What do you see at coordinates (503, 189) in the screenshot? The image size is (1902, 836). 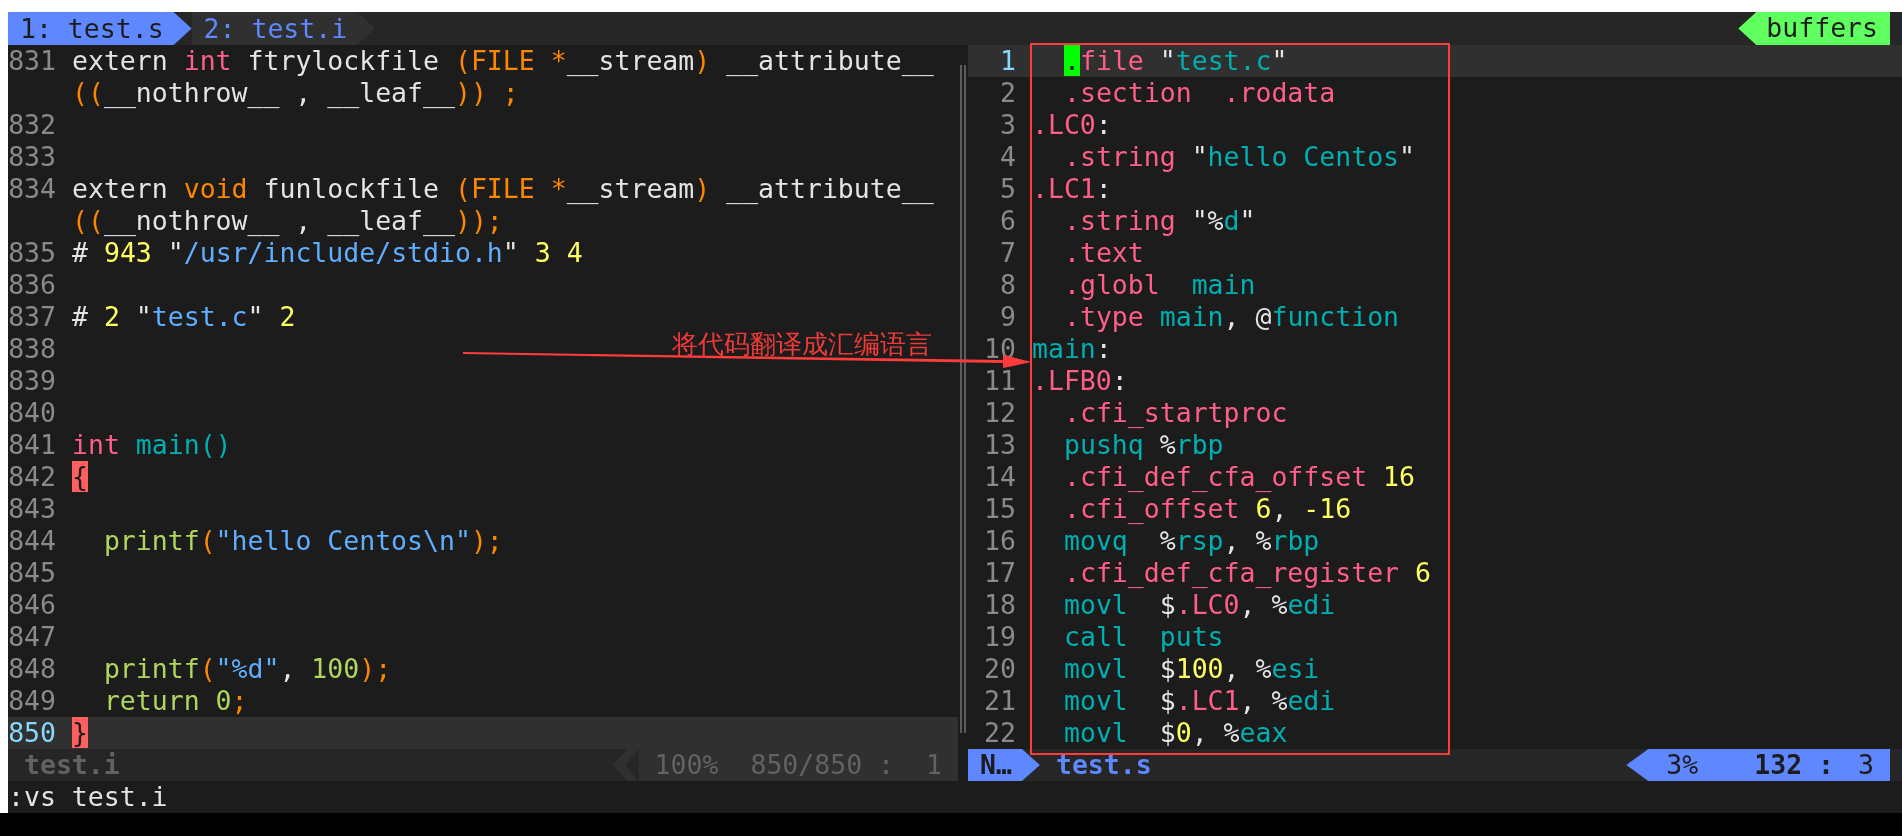 I see `code-line: extern void funlockfile (FILE *__stream) __attribute__` at bounding box center [503, 189].